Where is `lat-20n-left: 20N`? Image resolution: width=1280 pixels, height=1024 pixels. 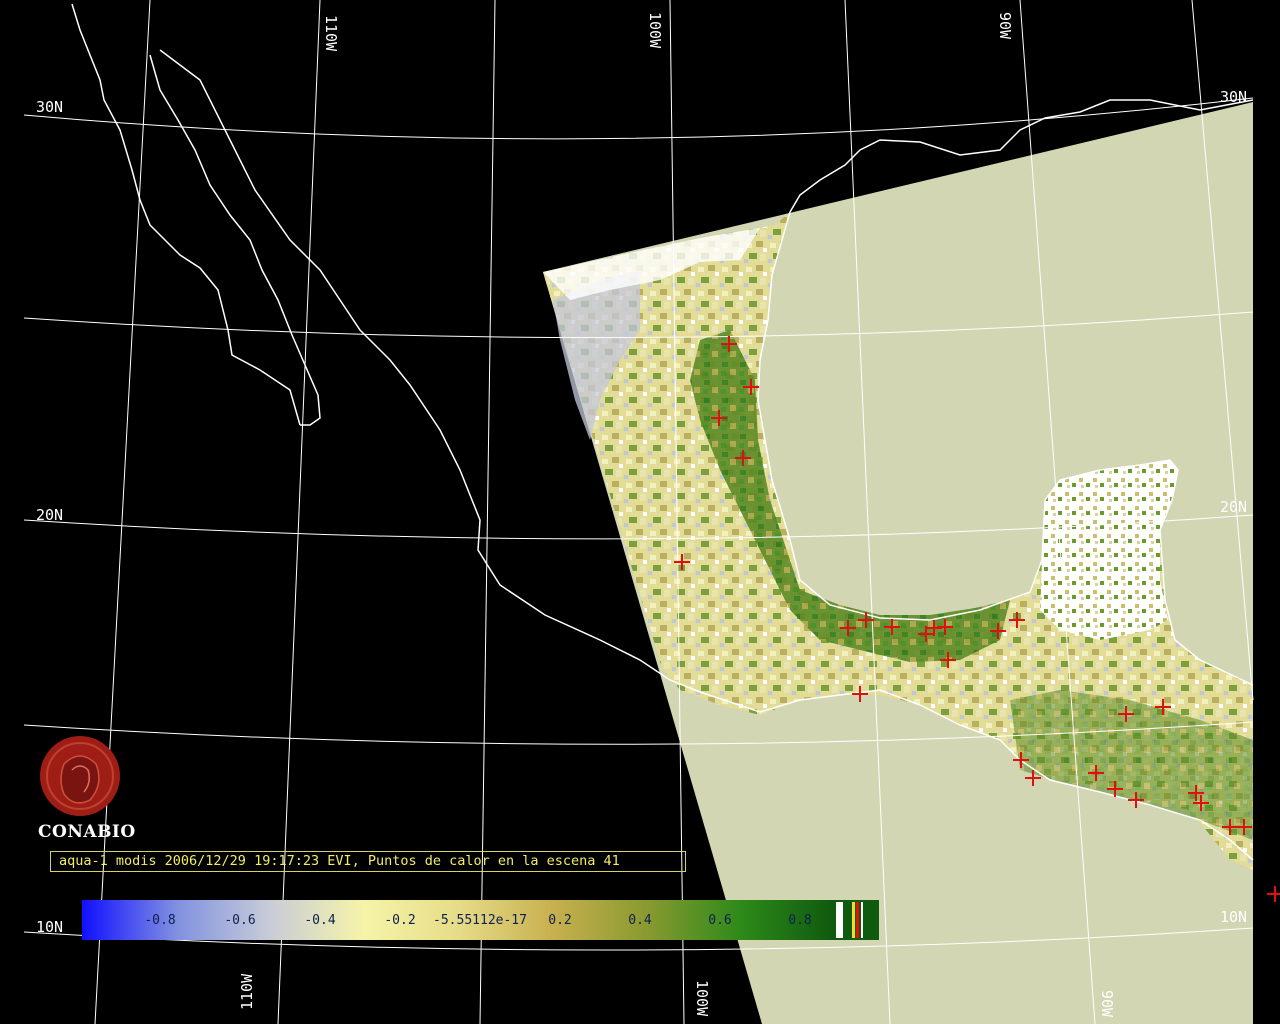 lat-20n-left: 20N is located at coordinates (49, 515).